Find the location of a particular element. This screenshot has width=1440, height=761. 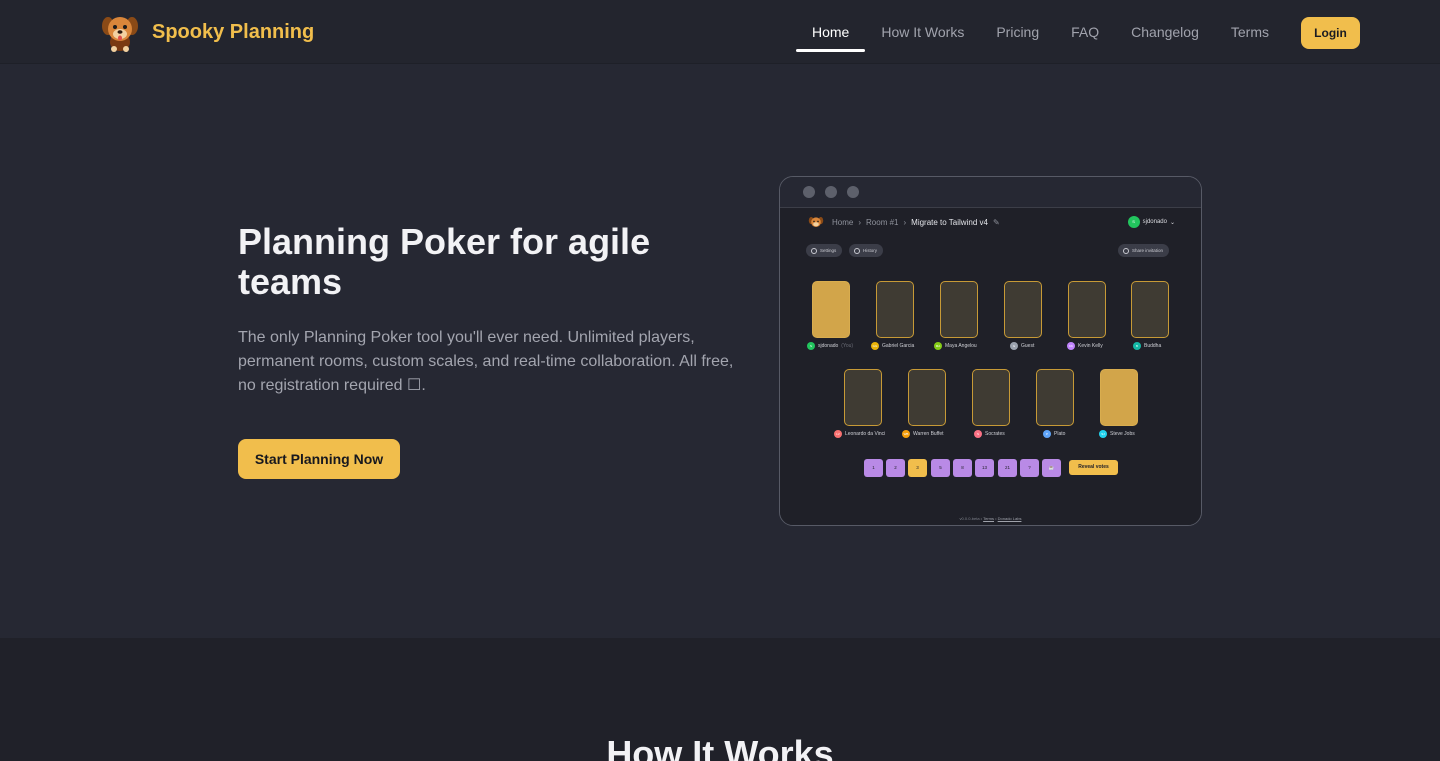

player-label: sjdonado is located at coordinates (828, 346).